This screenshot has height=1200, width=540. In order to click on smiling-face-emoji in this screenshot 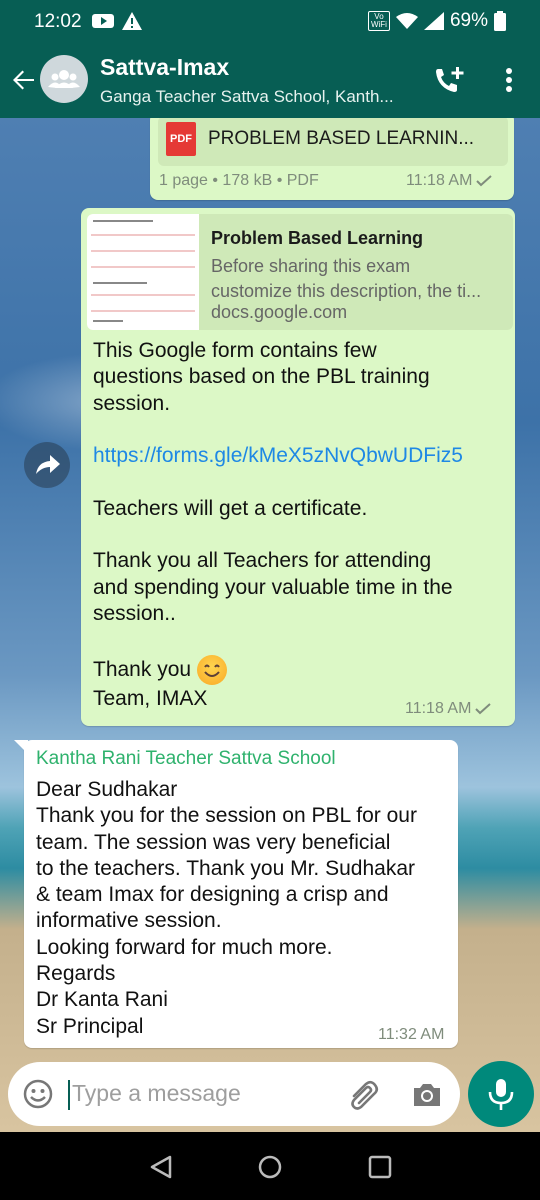, I will do `click(211, 670)`.